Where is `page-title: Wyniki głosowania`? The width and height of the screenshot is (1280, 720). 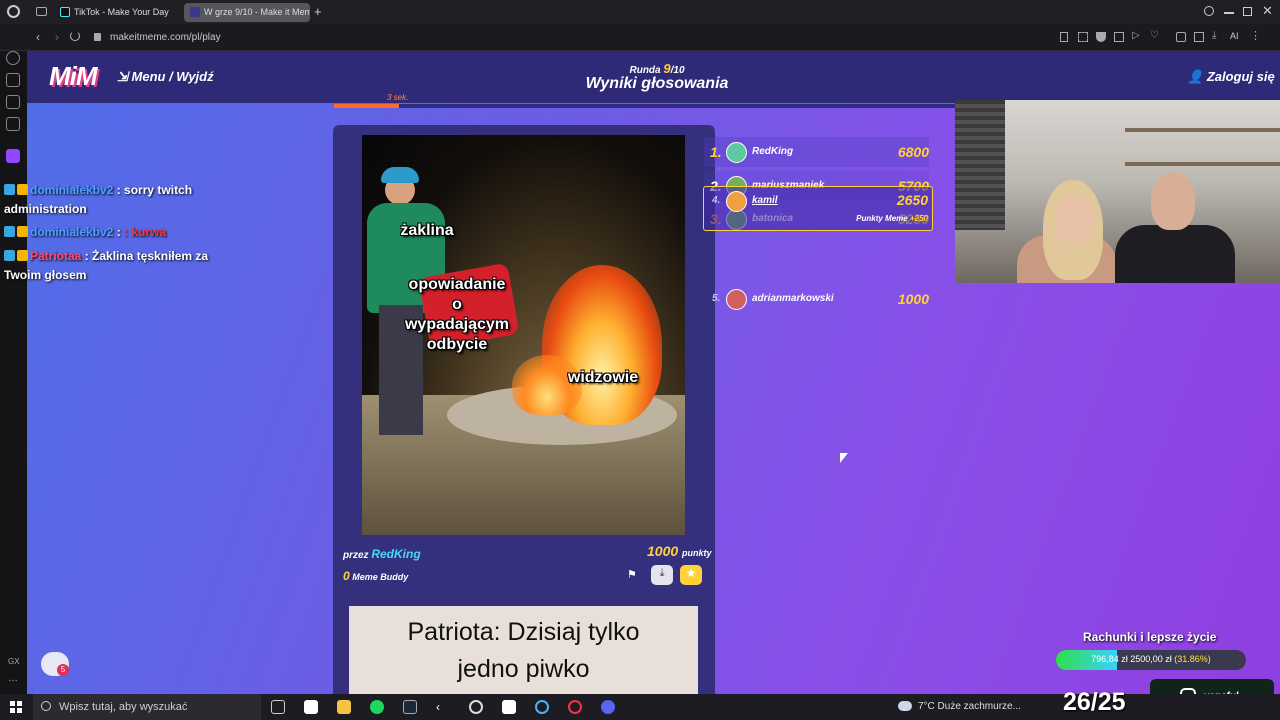 page-title: Wyniki głosowania is located at coordinates (657, 83).